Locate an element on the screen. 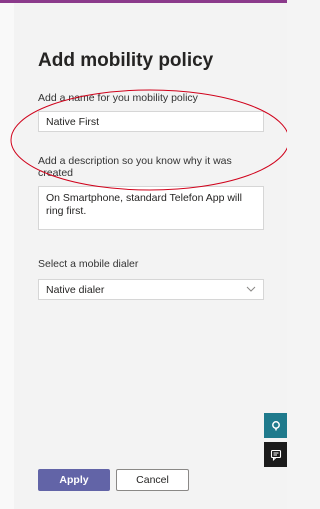 This screenshot has width=320, height=509. mobile-dialer-select: Native dialer is located at coordinates (151, 289).